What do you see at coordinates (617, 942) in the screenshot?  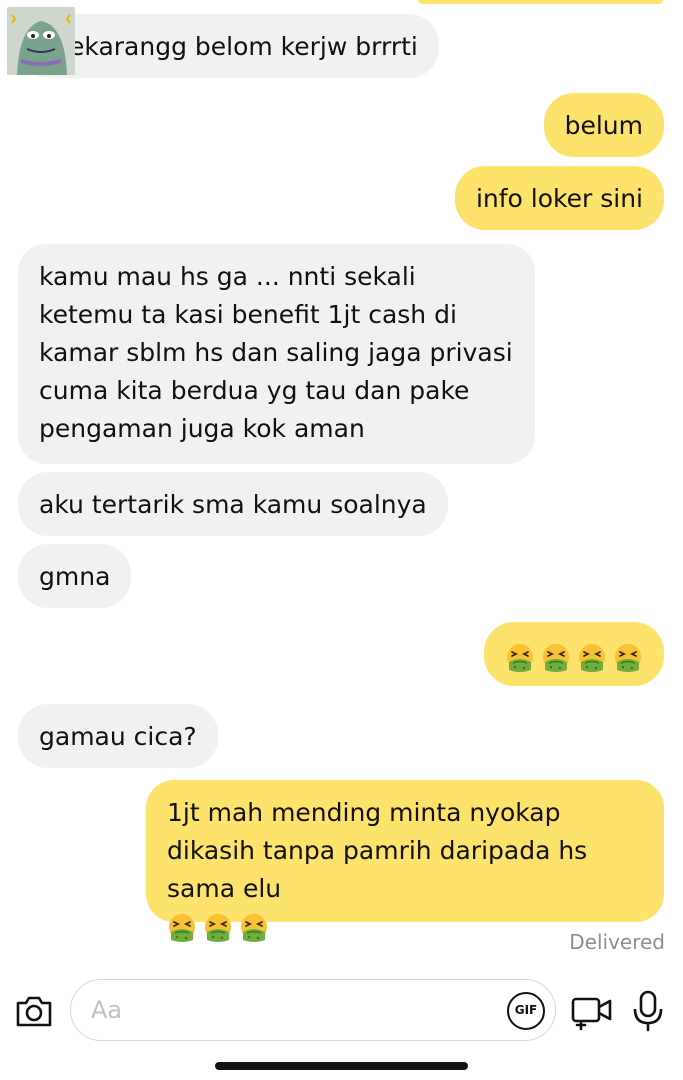 I see `delivery-status: Delivered` at bounding box center [617, 942].